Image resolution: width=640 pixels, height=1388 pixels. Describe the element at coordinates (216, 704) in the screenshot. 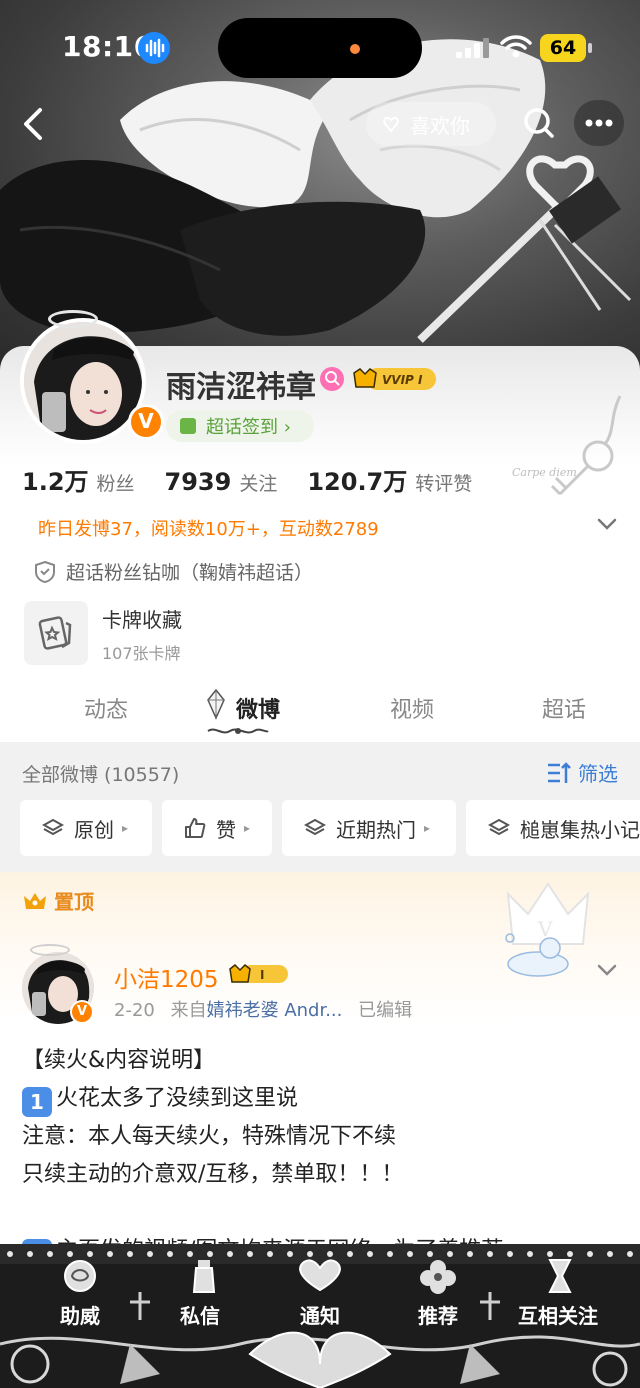

I see `crystal-pendant-icon` at that location.